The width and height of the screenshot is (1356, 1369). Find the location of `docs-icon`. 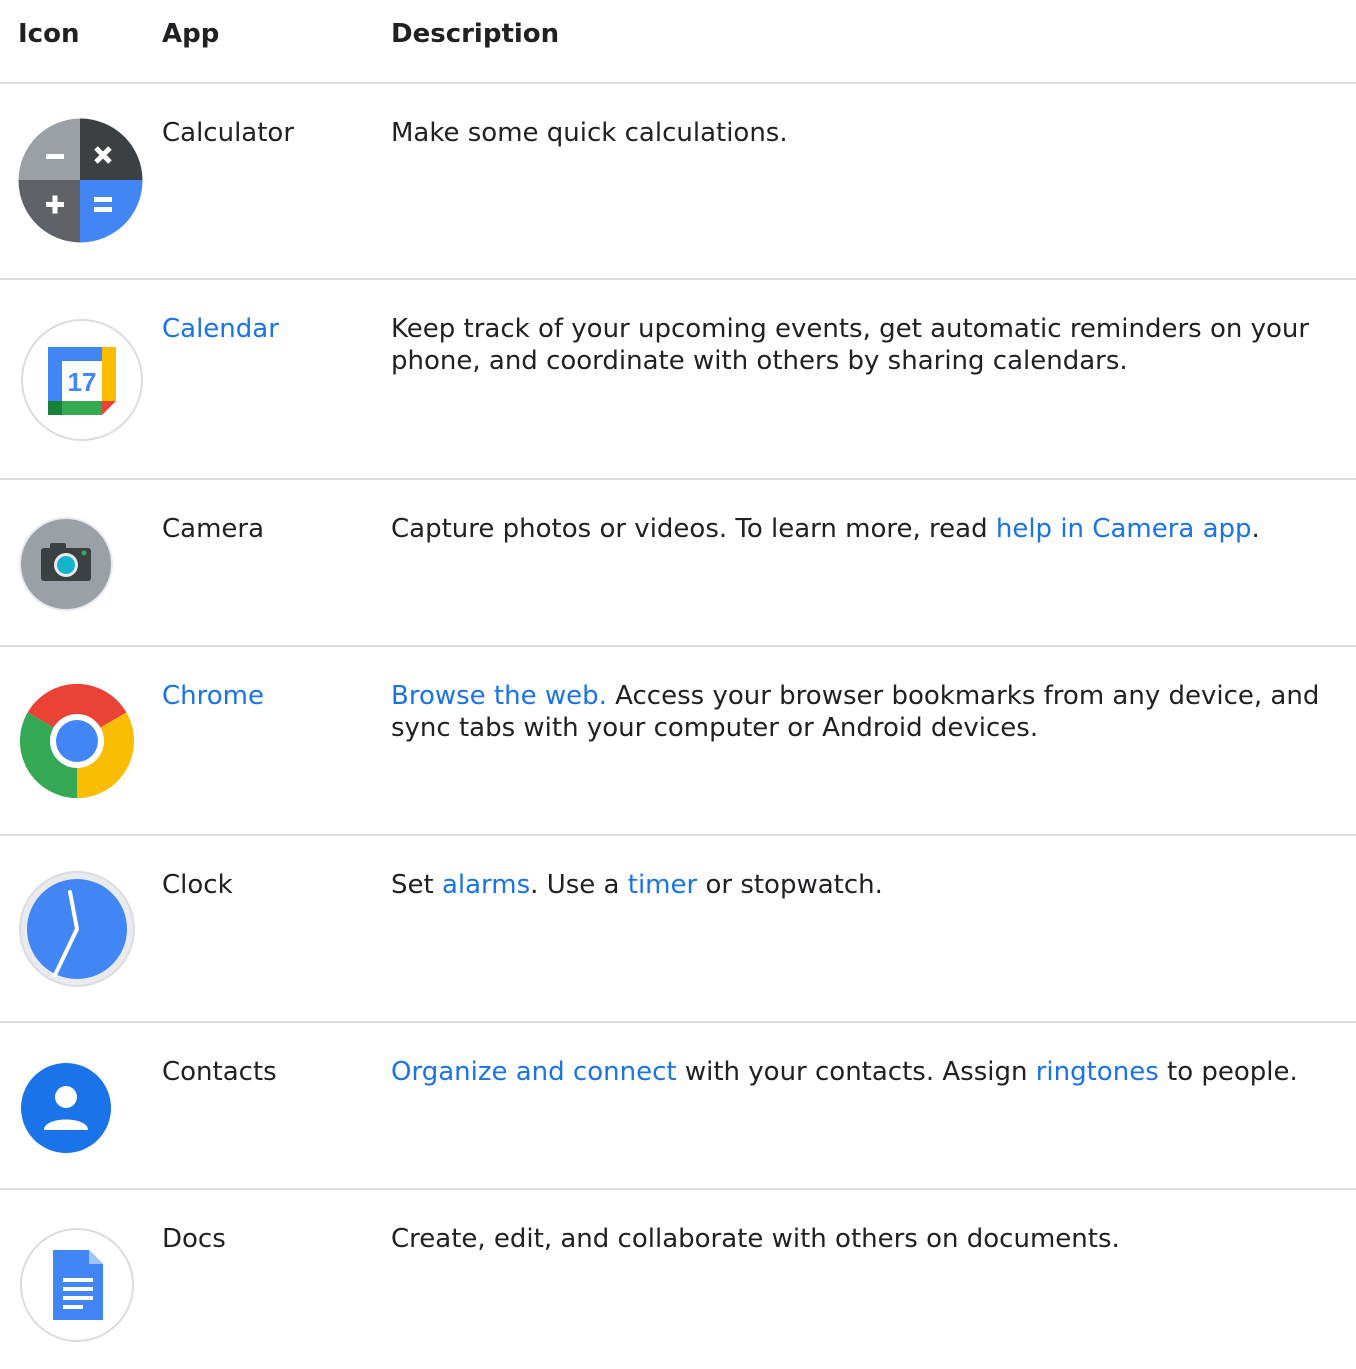

docs-icon is located at coordinates (77, 1285).